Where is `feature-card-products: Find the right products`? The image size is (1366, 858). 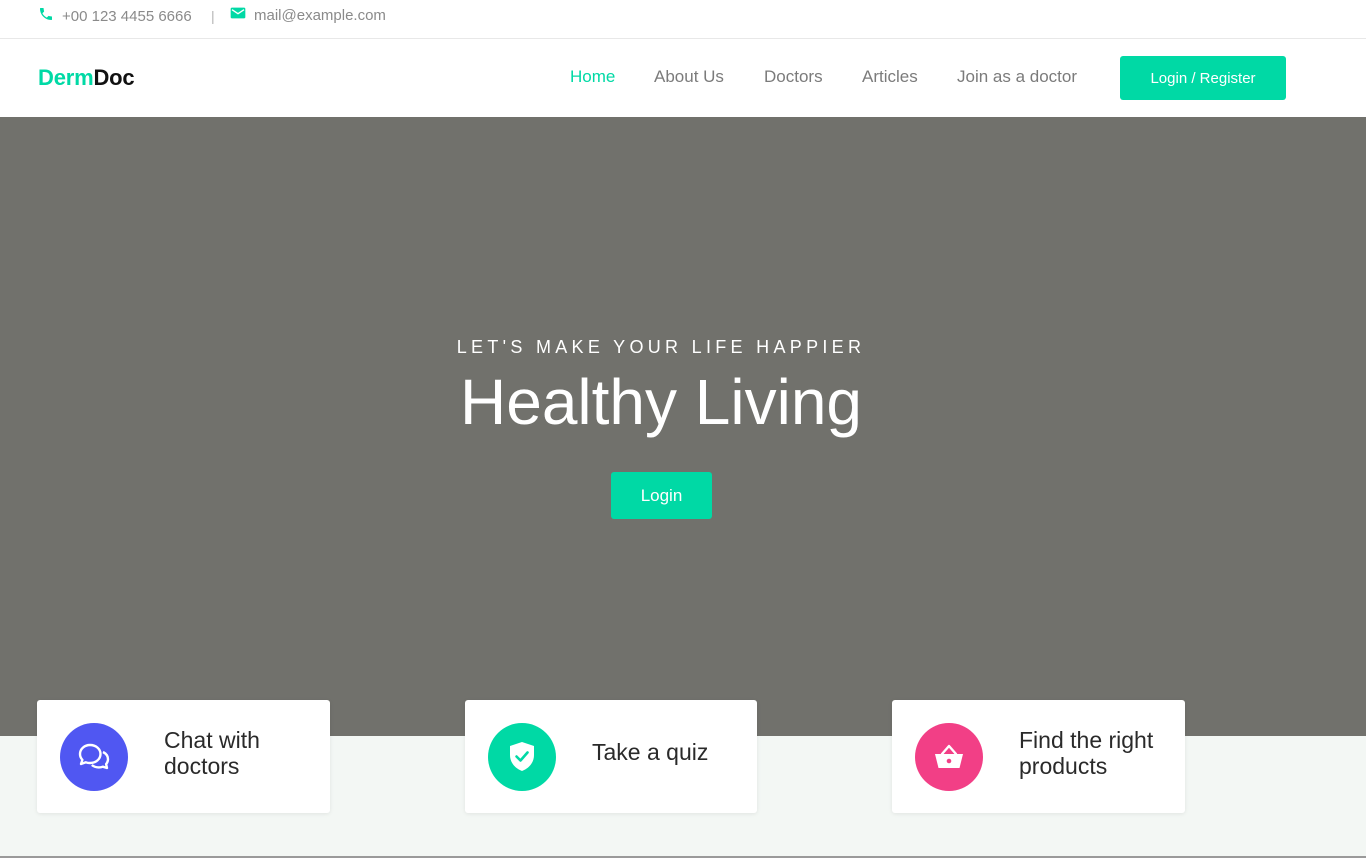 feature-card-products: Find the right products is located at coordinates (1038, 756).